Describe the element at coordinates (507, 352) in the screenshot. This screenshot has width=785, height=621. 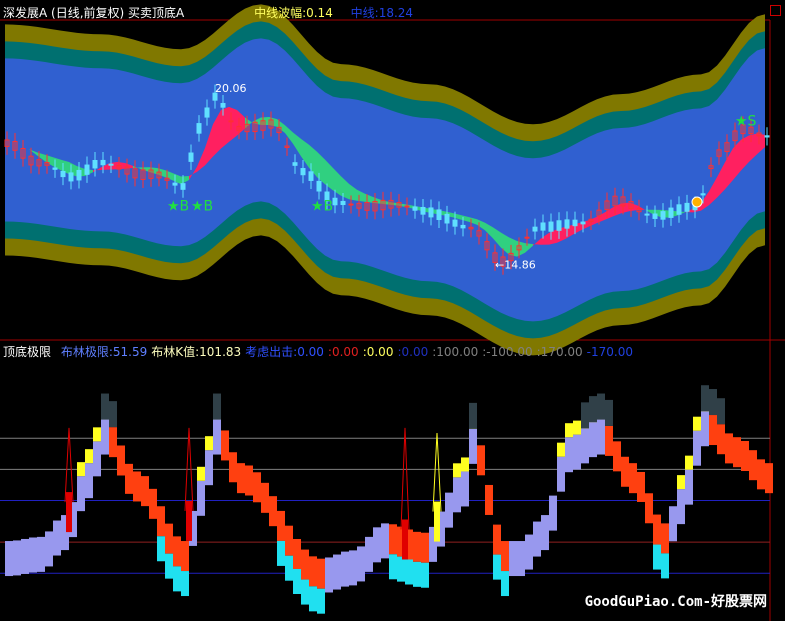
I see `indicator-value-7: :-100.00` at that location.